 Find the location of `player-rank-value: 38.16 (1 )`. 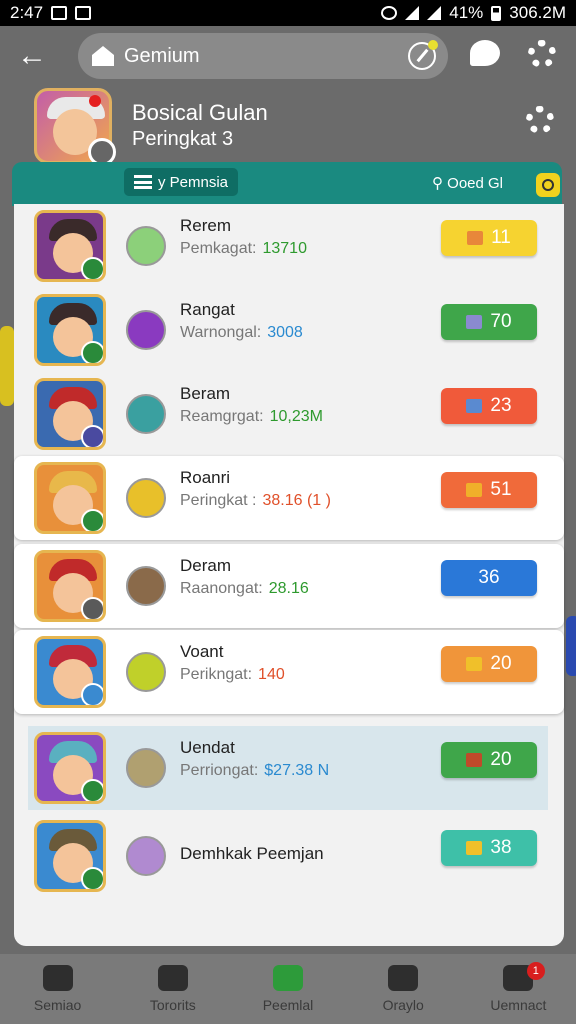

player-rank-value: 38.16 (1 ) is located at coordinates (296, 500).